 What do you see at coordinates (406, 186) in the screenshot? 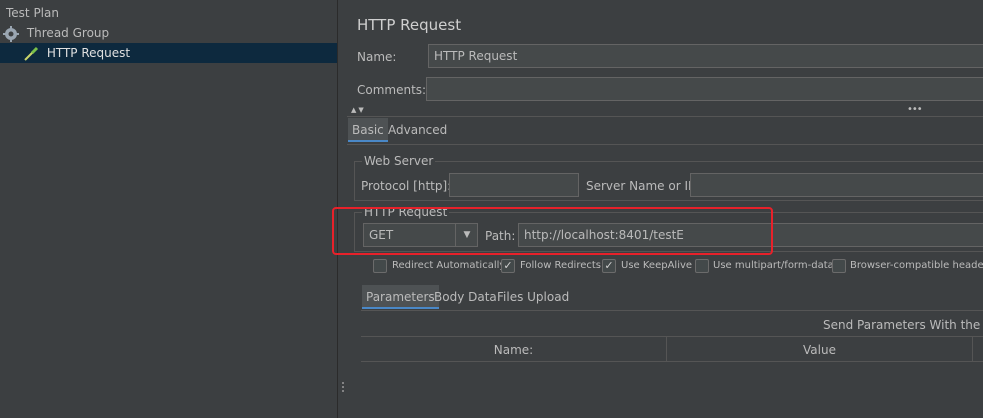
I see `protocol-label: Protocol [http]:` at bounding box center [406, 186].